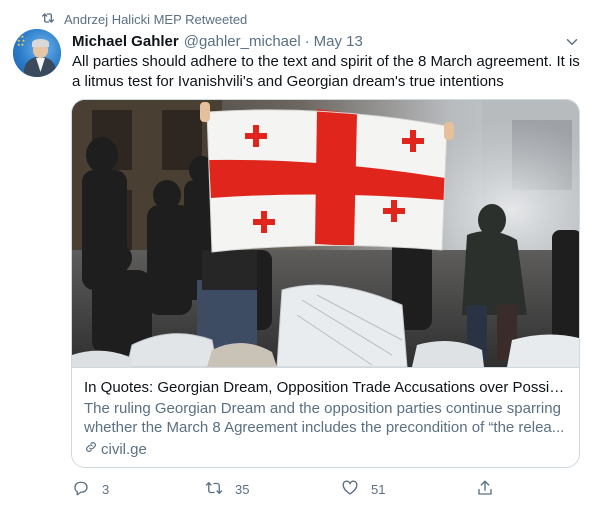 The image size is (593, 518). What do you see at coordinates (106, 489) in the screenshot?
I see `reply-count: 3` at bounding box center [106, 489].